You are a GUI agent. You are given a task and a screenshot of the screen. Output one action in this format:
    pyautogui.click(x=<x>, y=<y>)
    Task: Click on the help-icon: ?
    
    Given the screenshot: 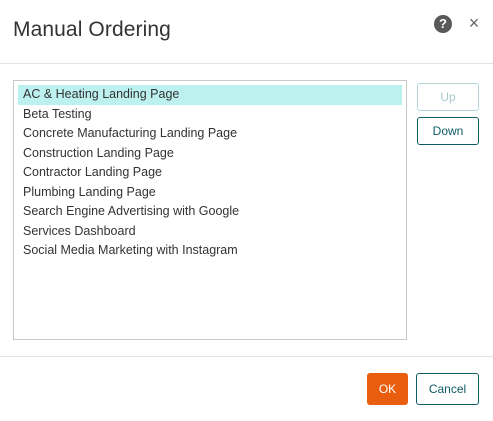 What is the action you would take?
    pyautogui.click(x=443, y=24)
    